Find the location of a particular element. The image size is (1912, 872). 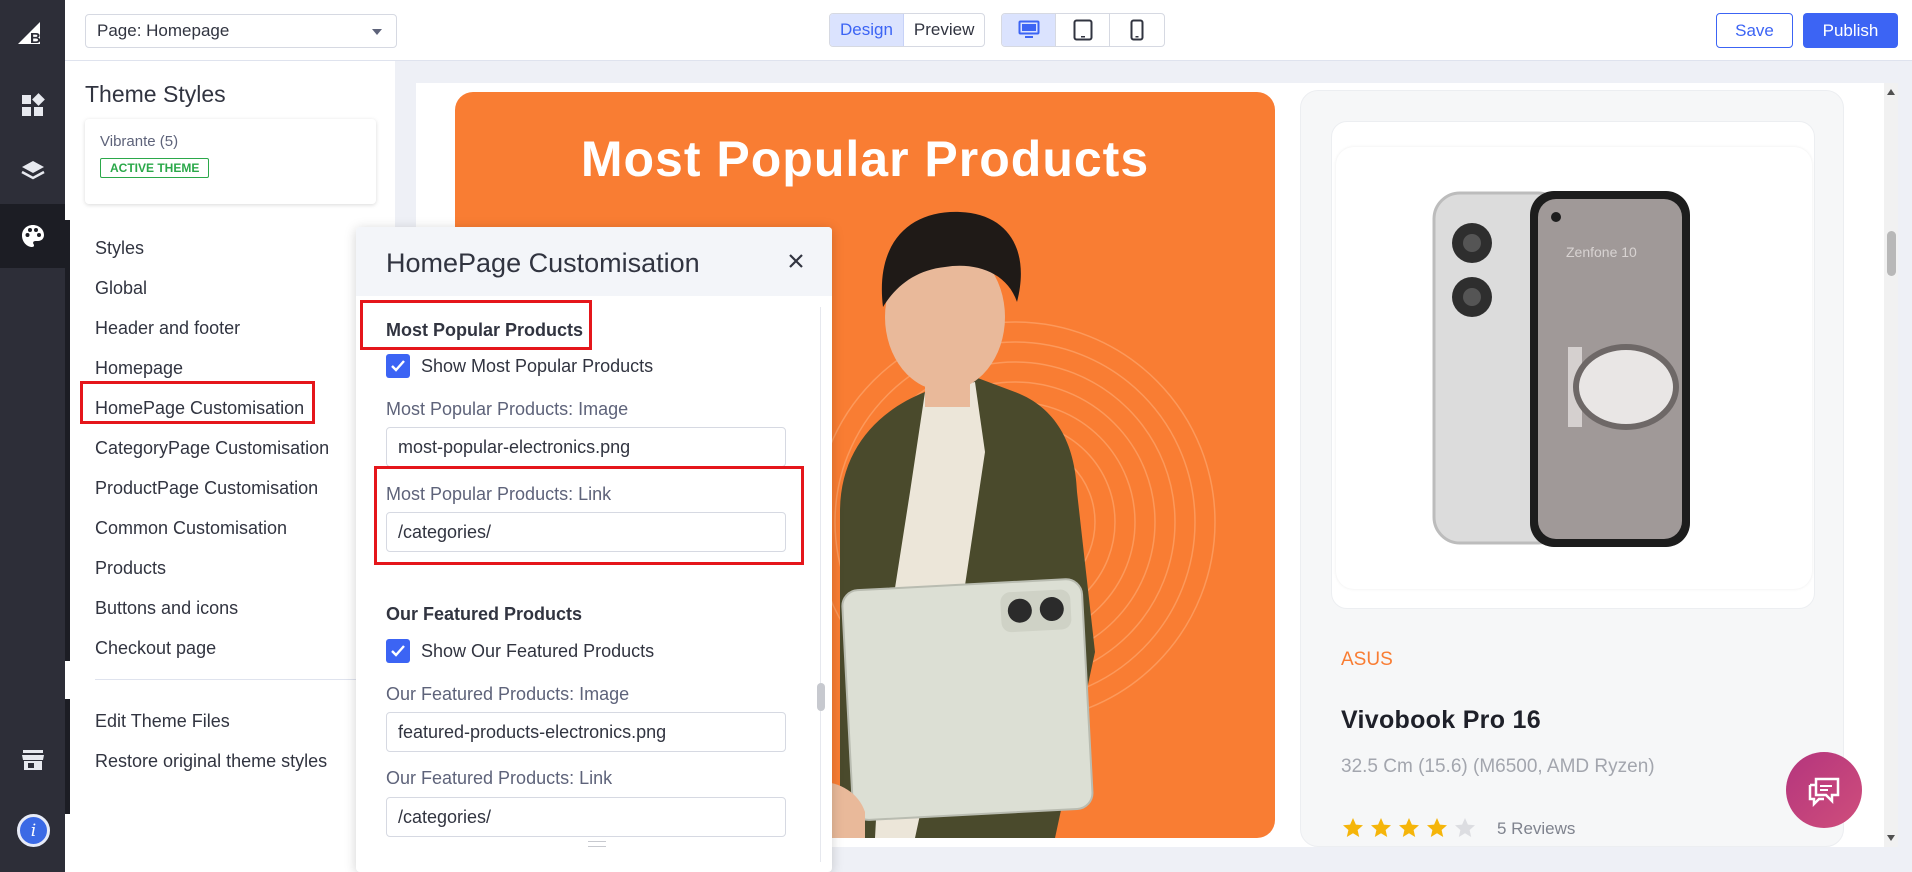

menu-item-productpage-customisation: ProductPage Customisation is located at coordinates (212, 488).